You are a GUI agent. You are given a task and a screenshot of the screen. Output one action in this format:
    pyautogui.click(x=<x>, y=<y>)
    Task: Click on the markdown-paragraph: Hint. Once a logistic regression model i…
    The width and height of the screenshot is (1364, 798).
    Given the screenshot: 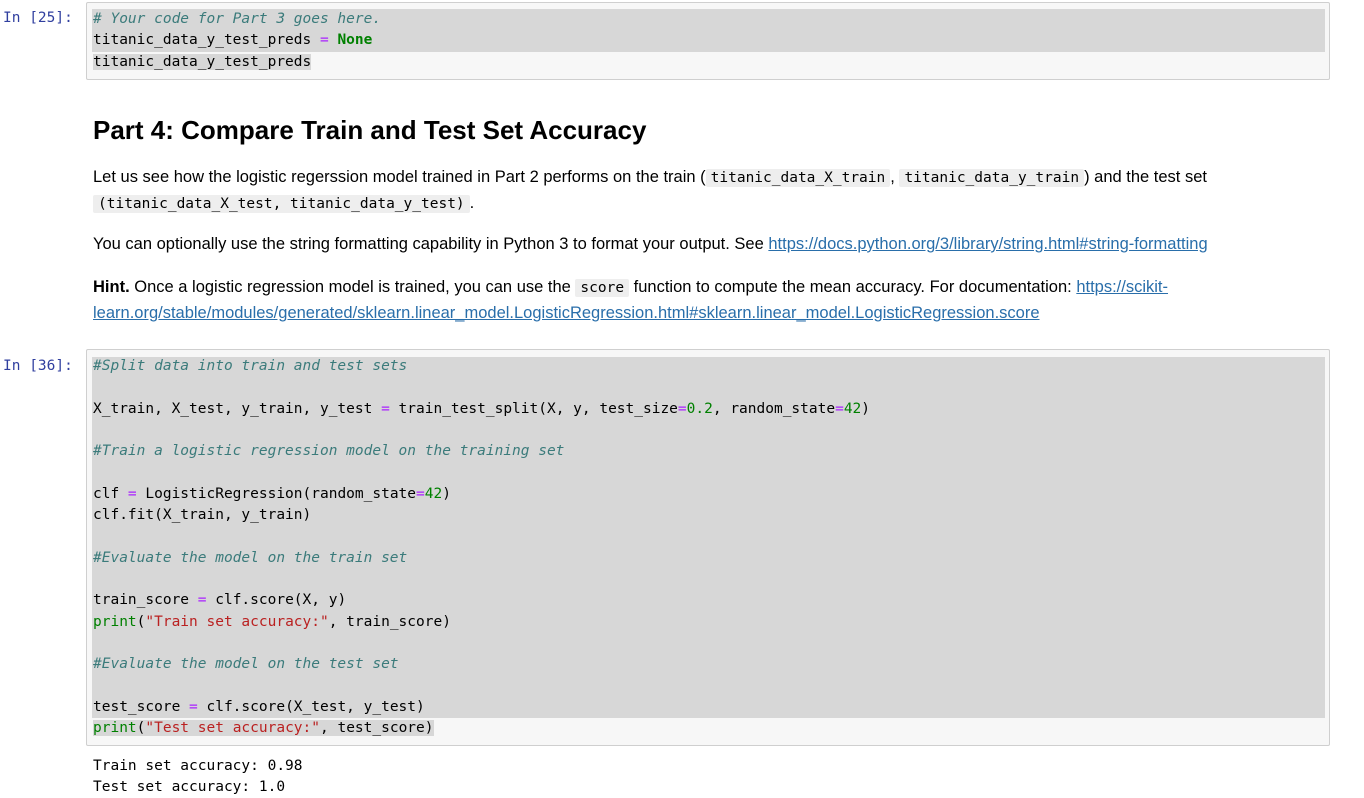 What is the action you would take?
    pyautogui.click(x=703, y=300)
    